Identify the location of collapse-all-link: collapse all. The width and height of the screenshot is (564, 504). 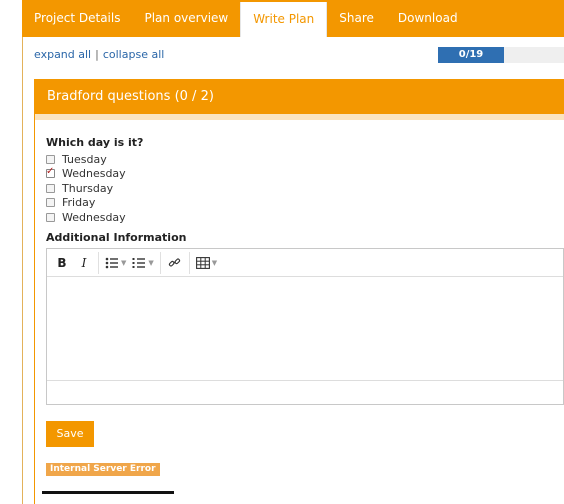
(133, 54).